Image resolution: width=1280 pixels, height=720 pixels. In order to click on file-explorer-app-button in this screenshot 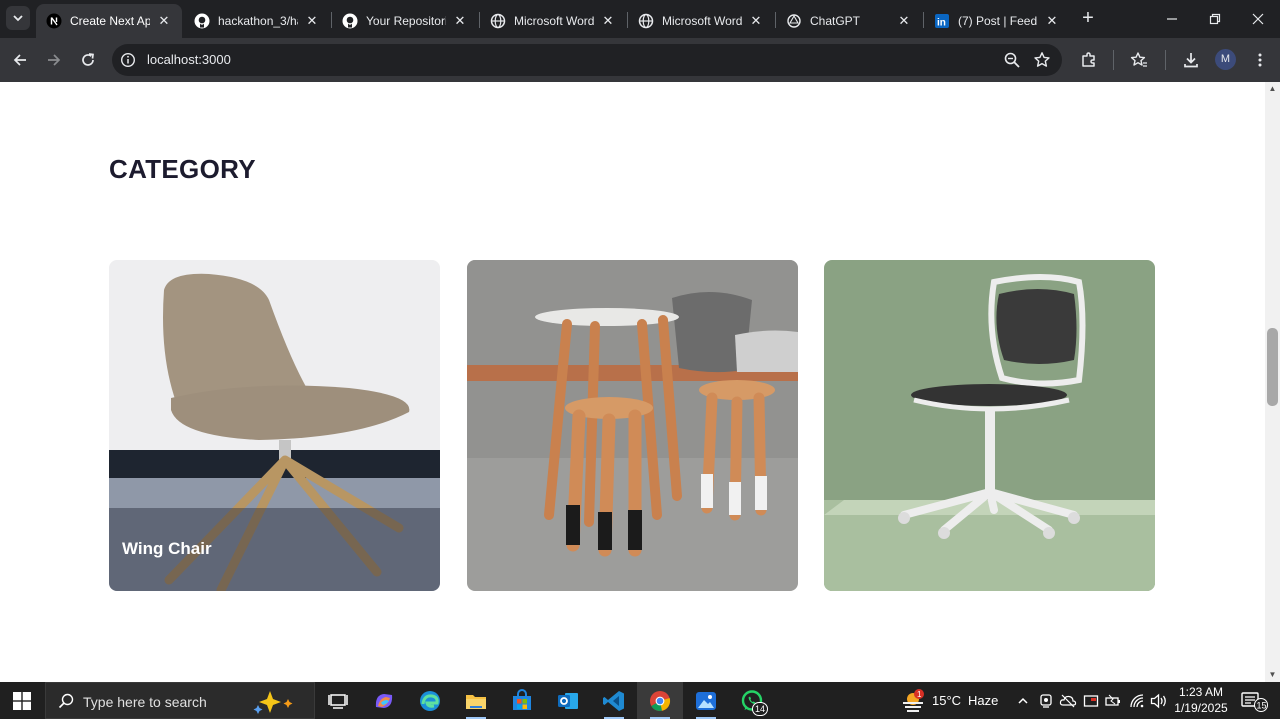, I will do `click(476, 700)`.